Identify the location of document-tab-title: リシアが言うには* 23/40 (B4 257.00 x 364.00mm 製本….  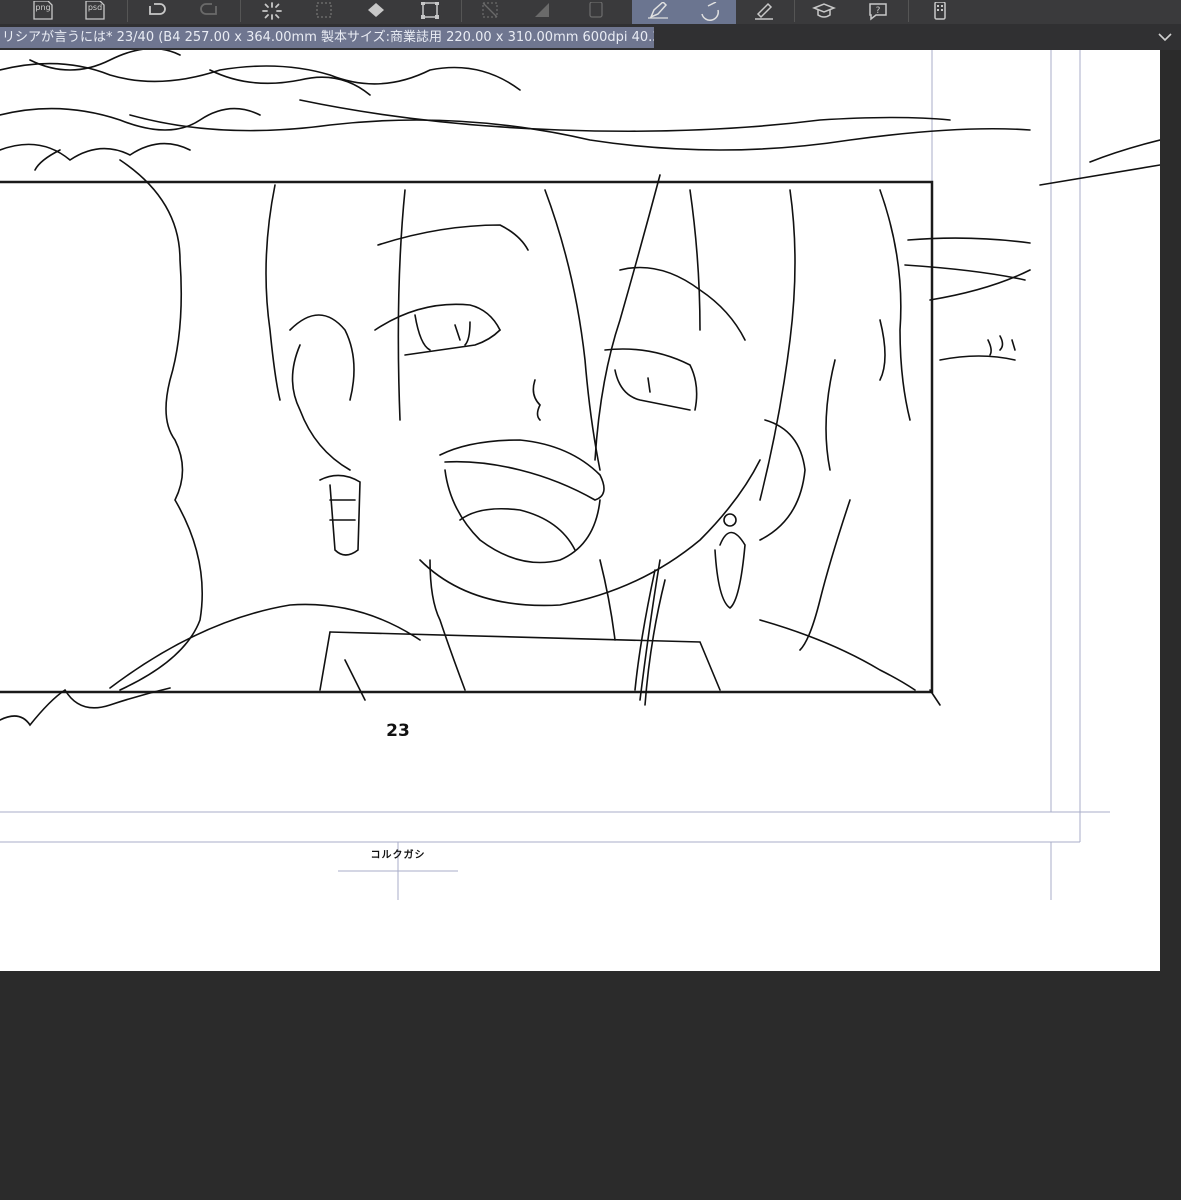
(328, 37).